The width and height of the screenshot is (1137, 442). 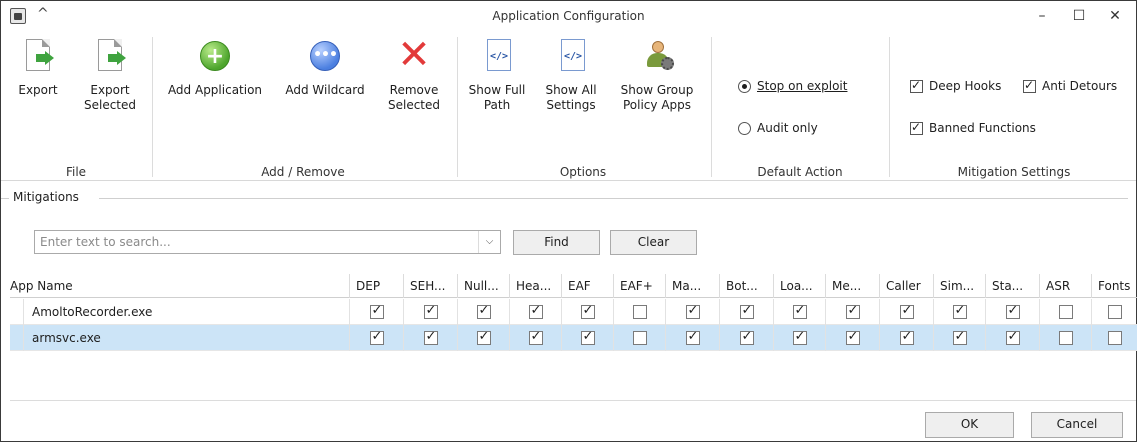 What do you see at coordinates (916, 127) in the screenshot?
I see `checkbox-checked-icon` at bounding box center [916, 127].